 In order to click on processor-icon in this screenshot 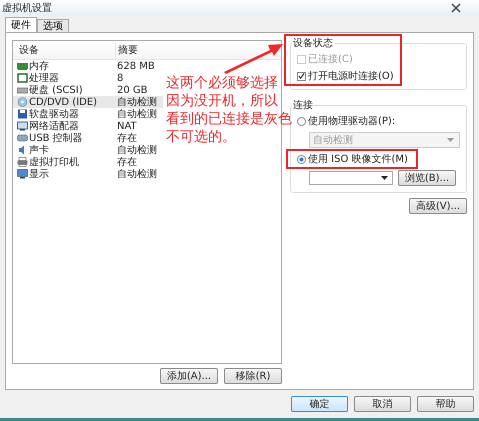, I will do `click(22, 78)`.